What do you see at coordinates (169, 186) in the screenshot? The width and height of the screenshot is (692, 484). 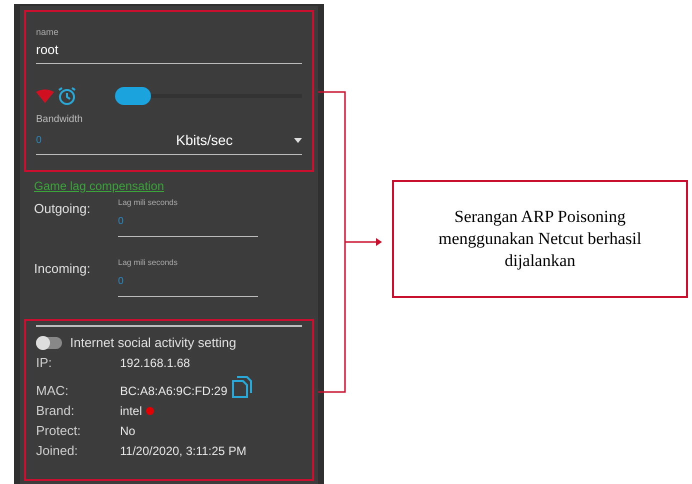 I see `section-link: Game lag compensation` at bounding box center [169, 186].